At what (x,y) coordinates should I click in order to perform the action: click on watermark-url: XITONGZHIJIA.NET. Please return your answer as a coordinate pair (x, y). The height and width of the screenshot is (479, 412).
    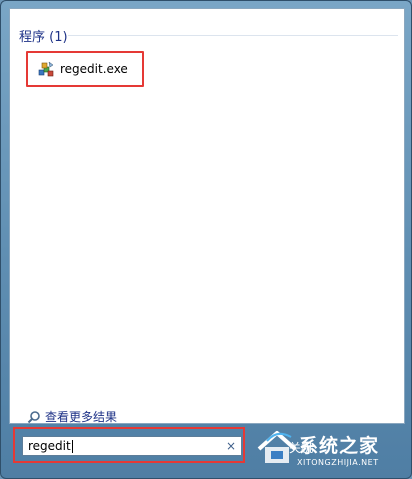
    Looking at the image, I should click on (338, 462).